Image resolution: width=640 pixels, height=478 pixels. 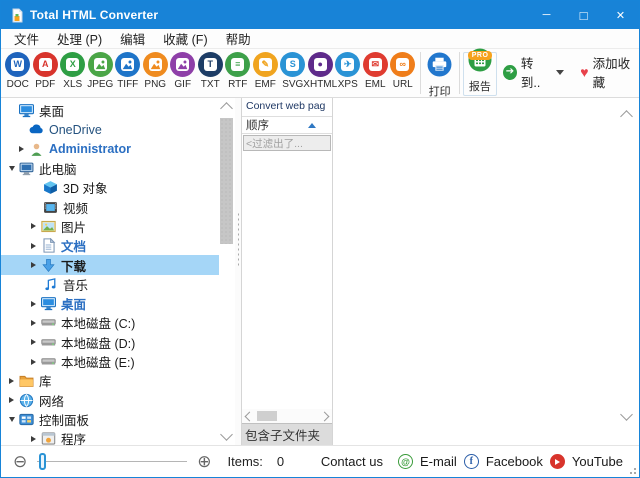 I want to click on order-column-header: 顺序, so click(x=287, y=125).